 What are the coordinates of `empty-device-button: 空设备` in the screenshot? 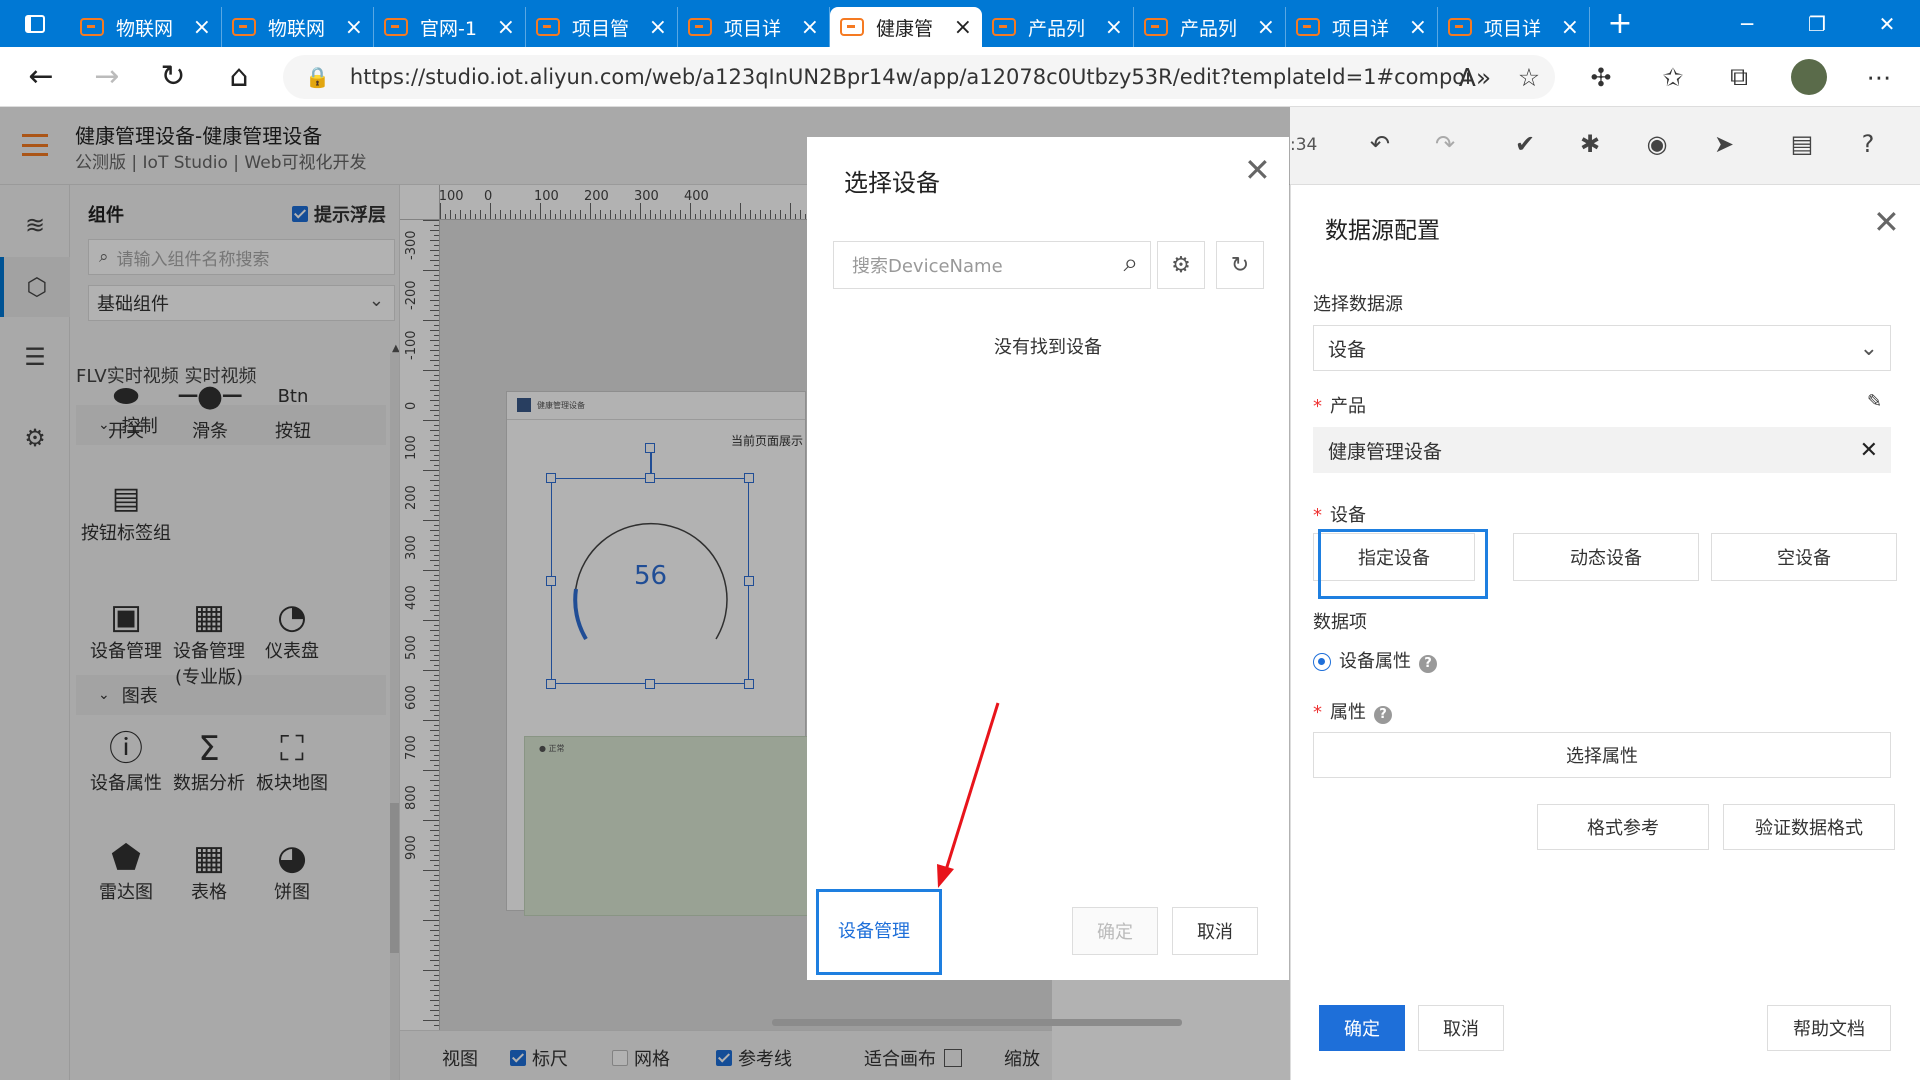 It's located at (1804, 557).